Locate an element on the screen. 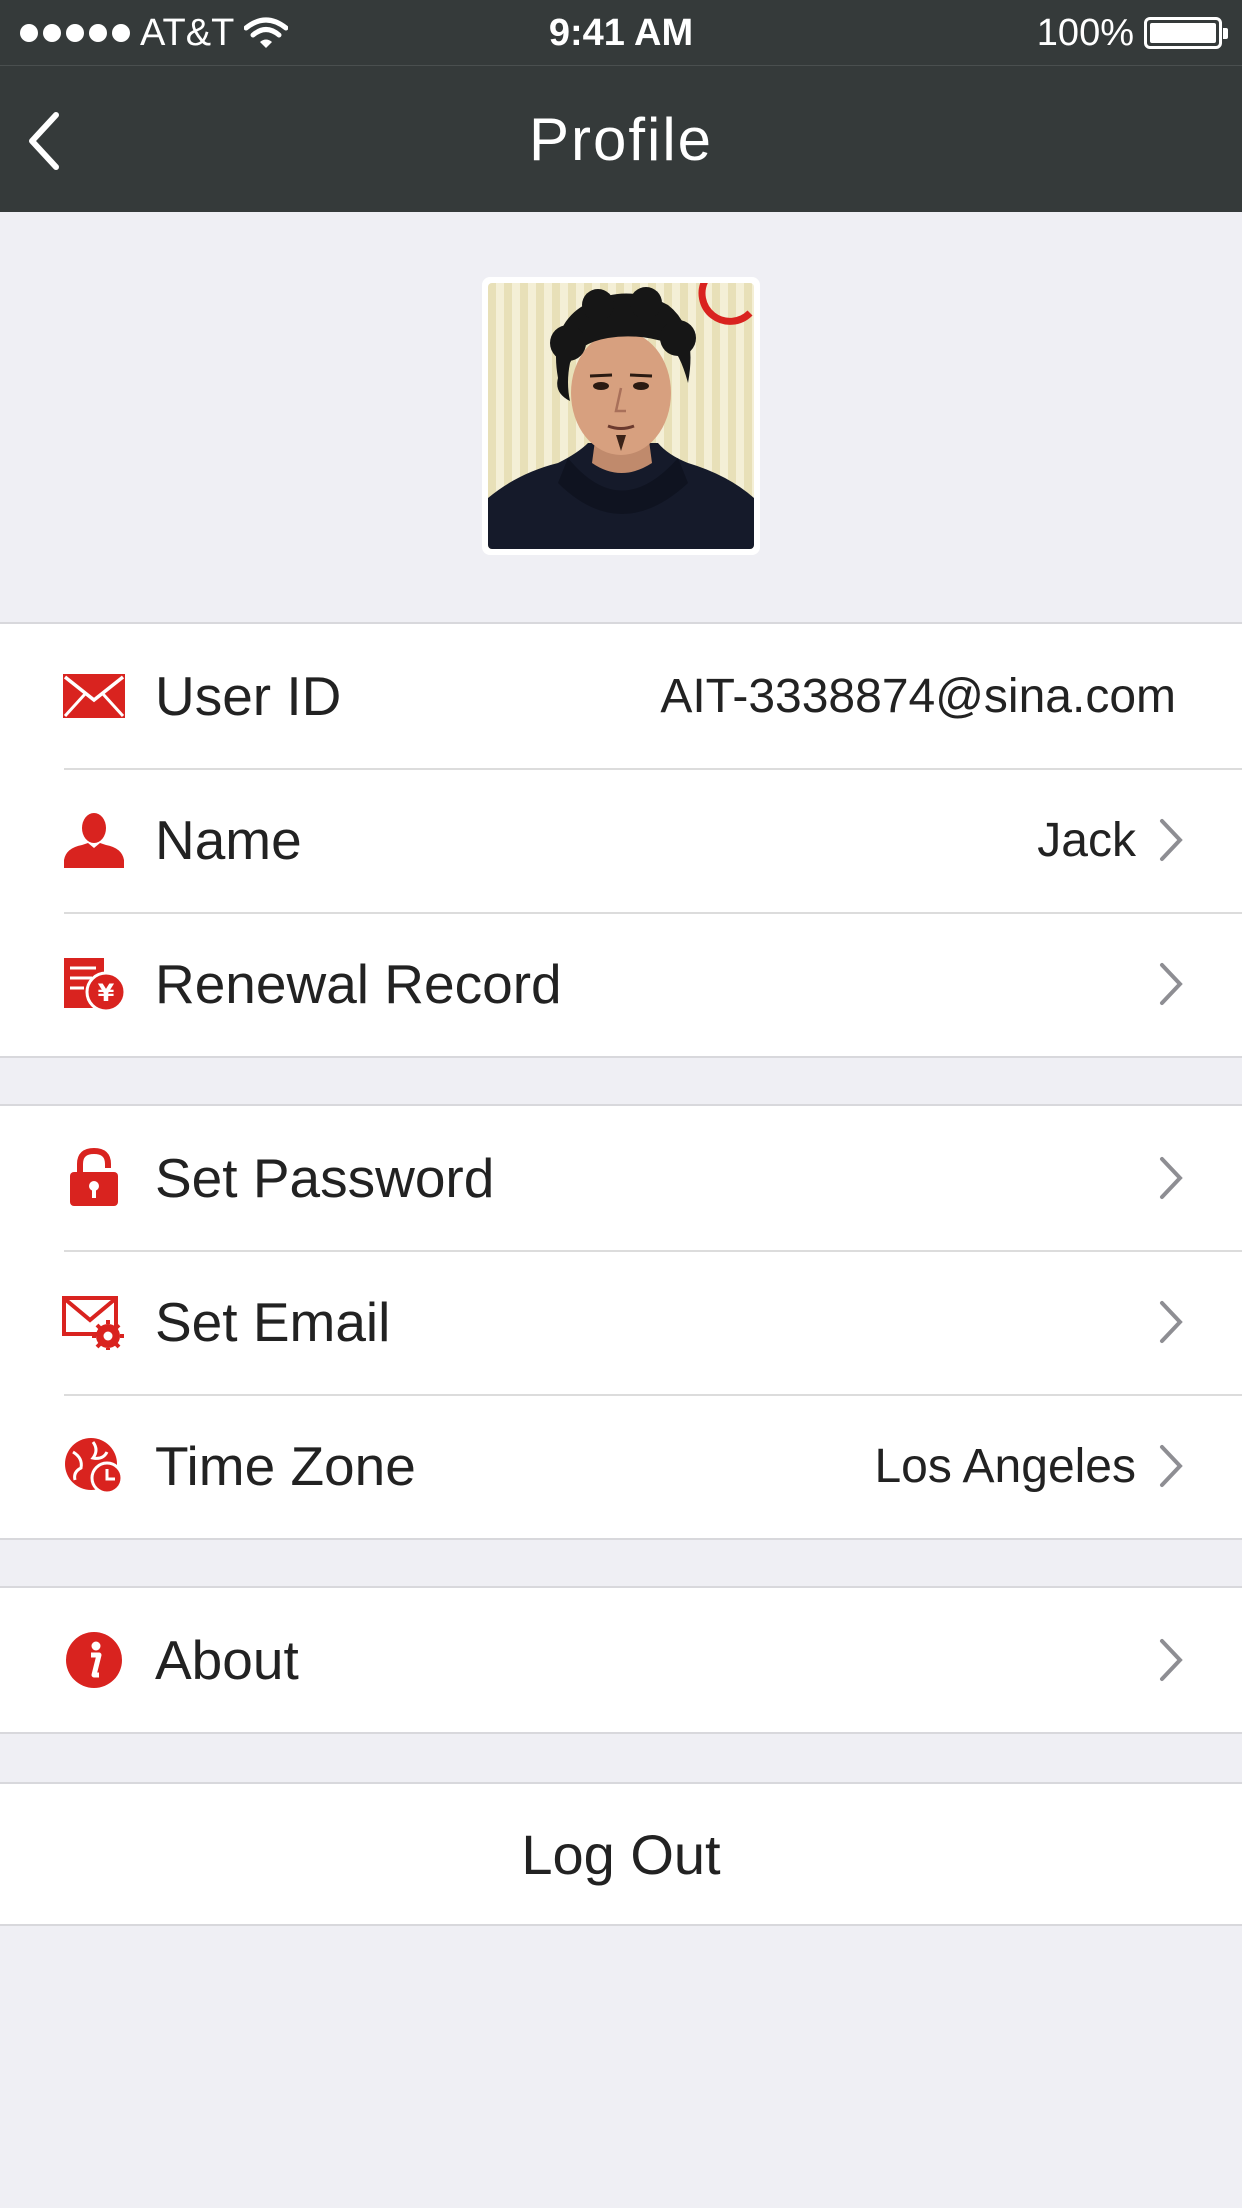 The width and height of the screenshot is (1242, 2208). about-row: About is located at coordinates (621, 1660).